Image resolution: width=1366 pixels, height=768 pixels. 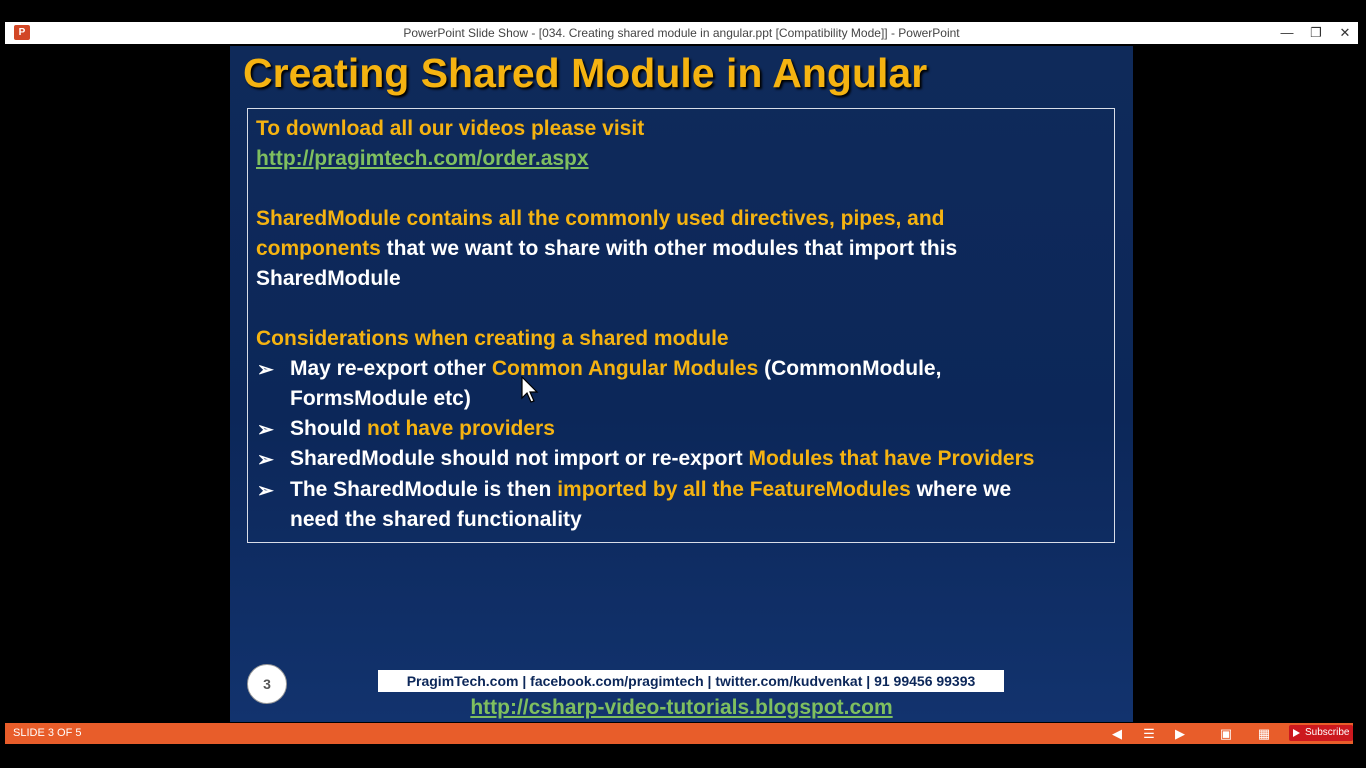 What do you see at coordinates (1287, 33) in the screenshot?
I see `minimize-button: —` at bounding box center [1287, 33].